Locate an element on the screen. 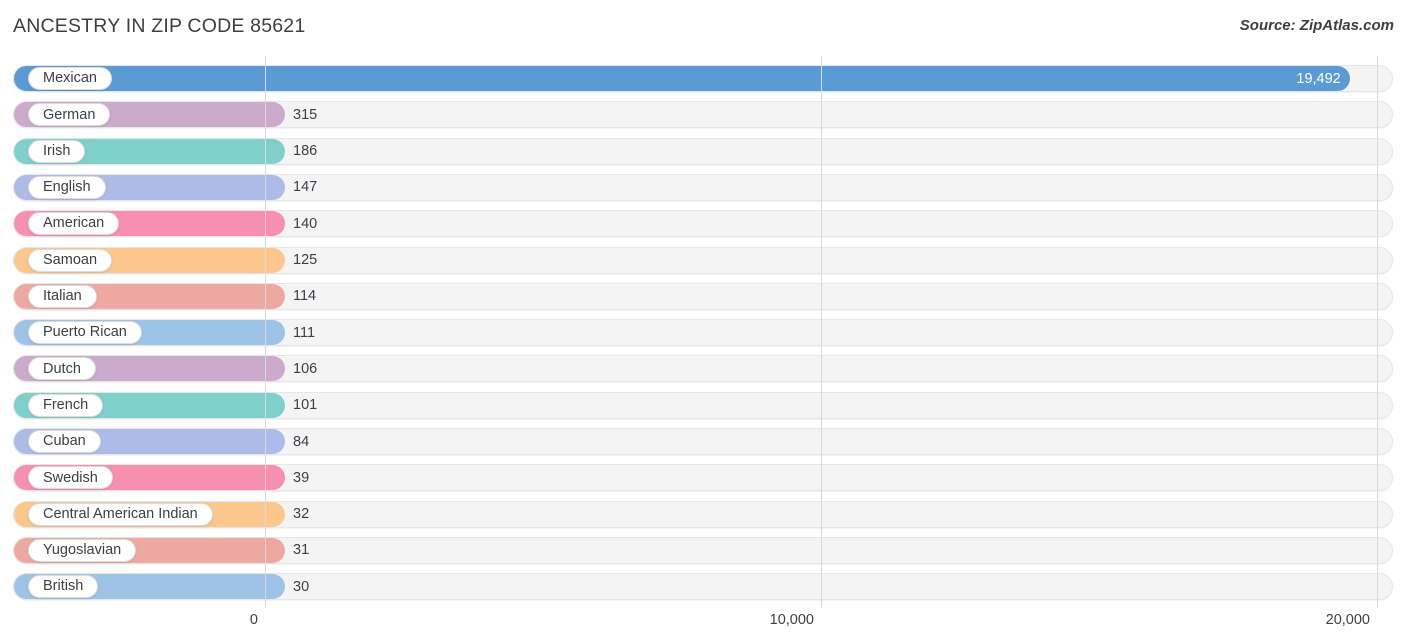 This screenshot has width=1406, height=644. bar-label-pill: Yugoslavian is located at coordinates (82, 550).